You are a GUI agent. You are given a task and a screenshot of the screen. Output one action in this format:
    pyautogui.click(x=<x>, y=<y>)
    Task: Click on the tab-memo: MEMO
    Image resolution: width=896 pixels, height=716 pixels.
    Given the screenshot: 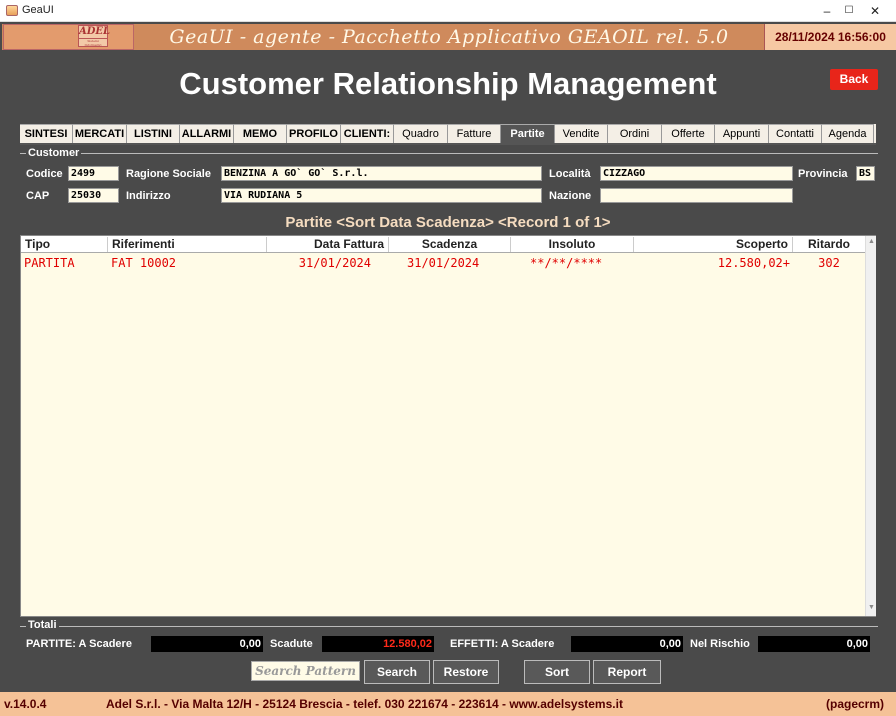 What is the action you would take?
    pyautogui.click(x=260, y=133)
    